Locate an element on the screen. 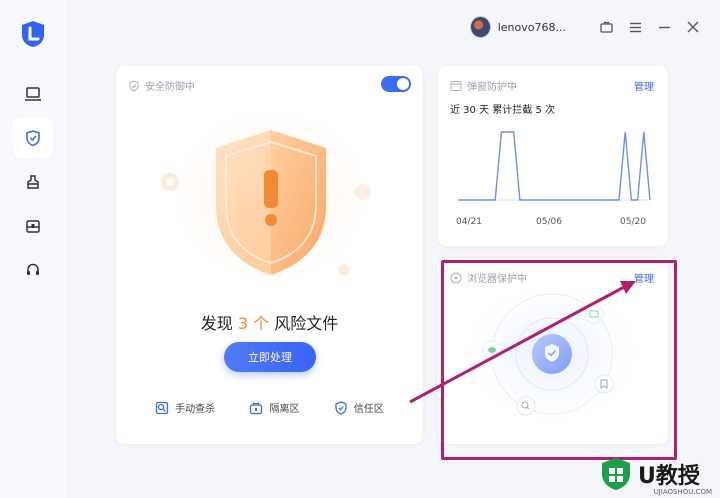 This screenshot has width=720, height=498. risk-count: 3 个 is located at coordinates (253, 323).